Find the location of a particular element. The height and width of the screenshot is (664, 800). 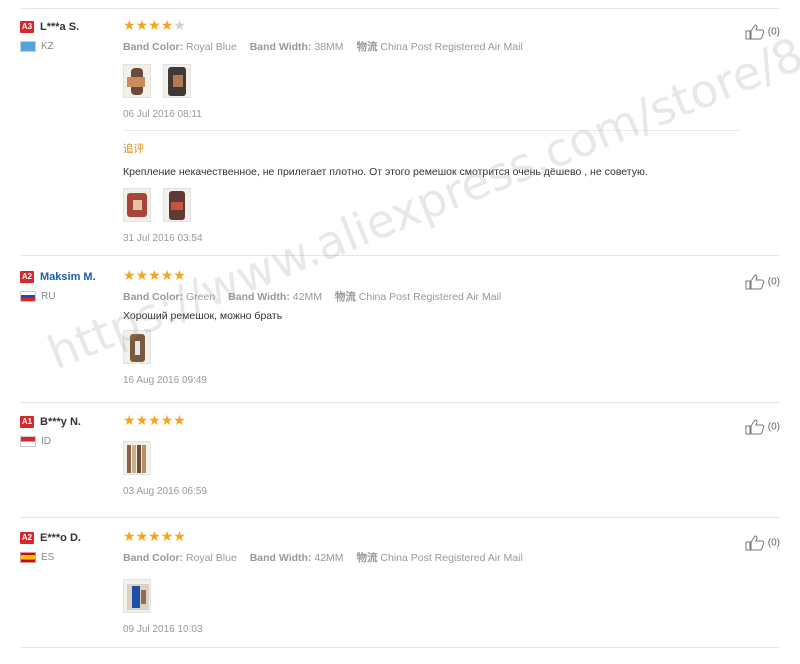

review-body: ★★★★★ 03 Aug 2016 06:59 is located at coordinates (431, 455).